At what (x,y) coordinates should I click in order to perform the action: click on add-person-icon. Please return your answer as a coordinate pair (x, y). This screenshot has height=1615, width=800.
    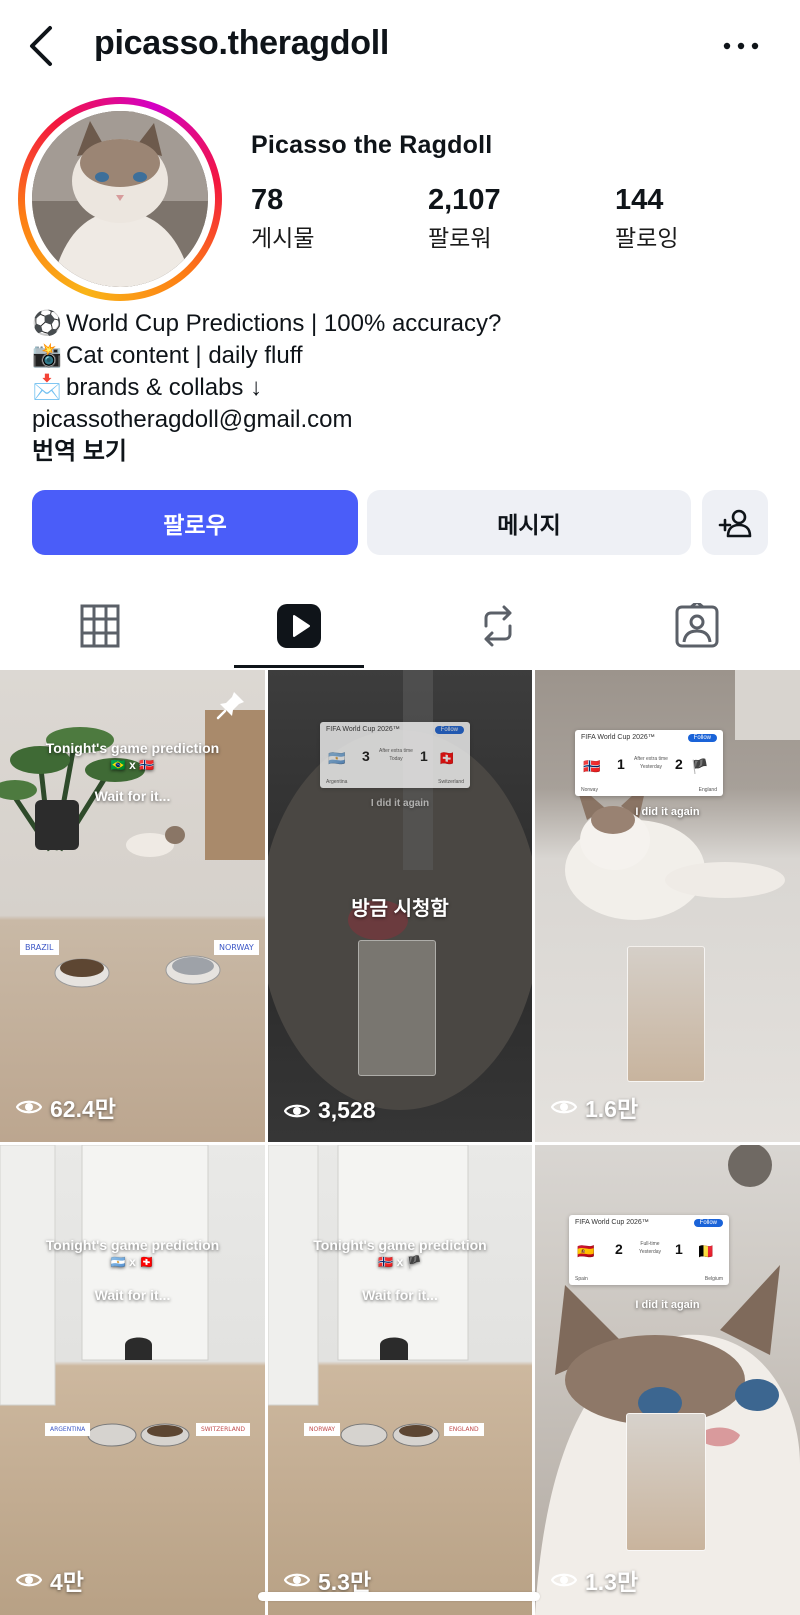
    Looking at the image, I should click on (735, 523).